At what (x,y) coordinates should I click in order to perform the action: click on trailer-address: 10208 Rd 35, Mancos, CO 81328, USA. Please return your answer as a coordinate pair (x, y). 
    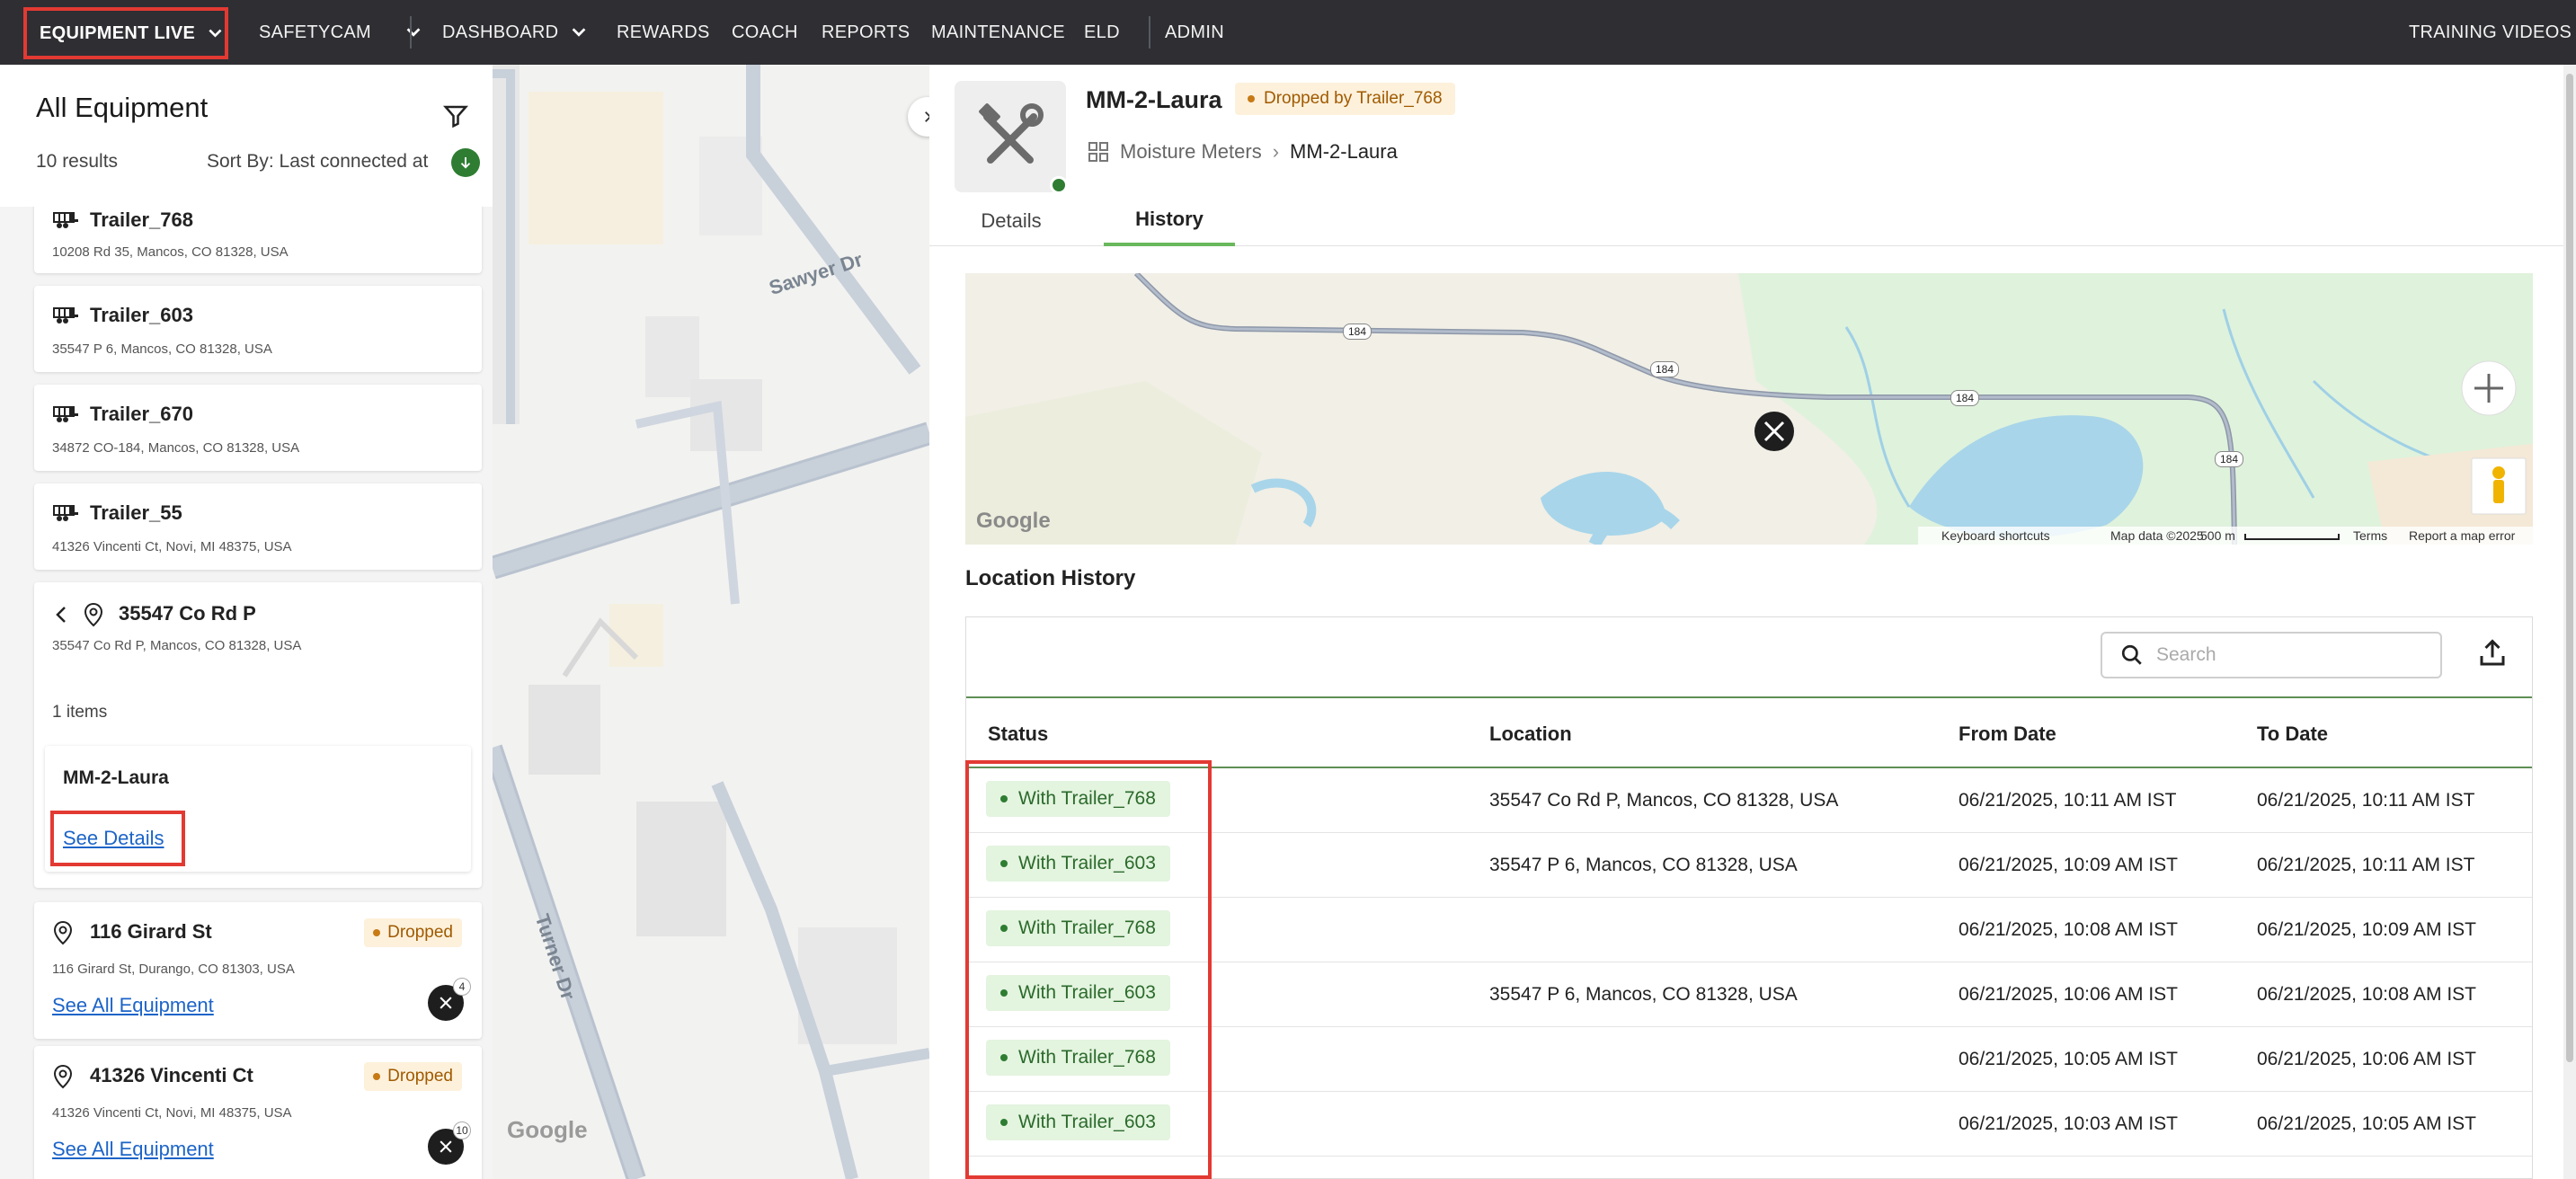
    Looking at the image, I should click on (170, 252).